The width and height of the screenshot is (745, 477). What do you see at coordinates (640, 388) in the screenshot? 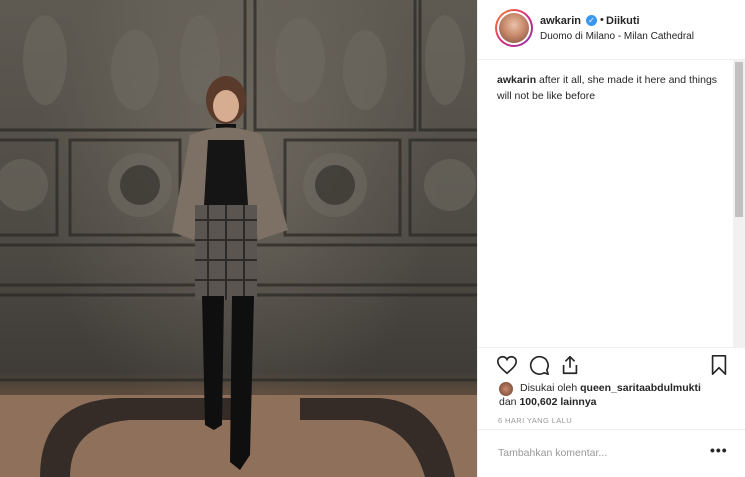
I see `liked-by-user-link: queen_saritaabdulmukti` at bounding box center [640, 388].